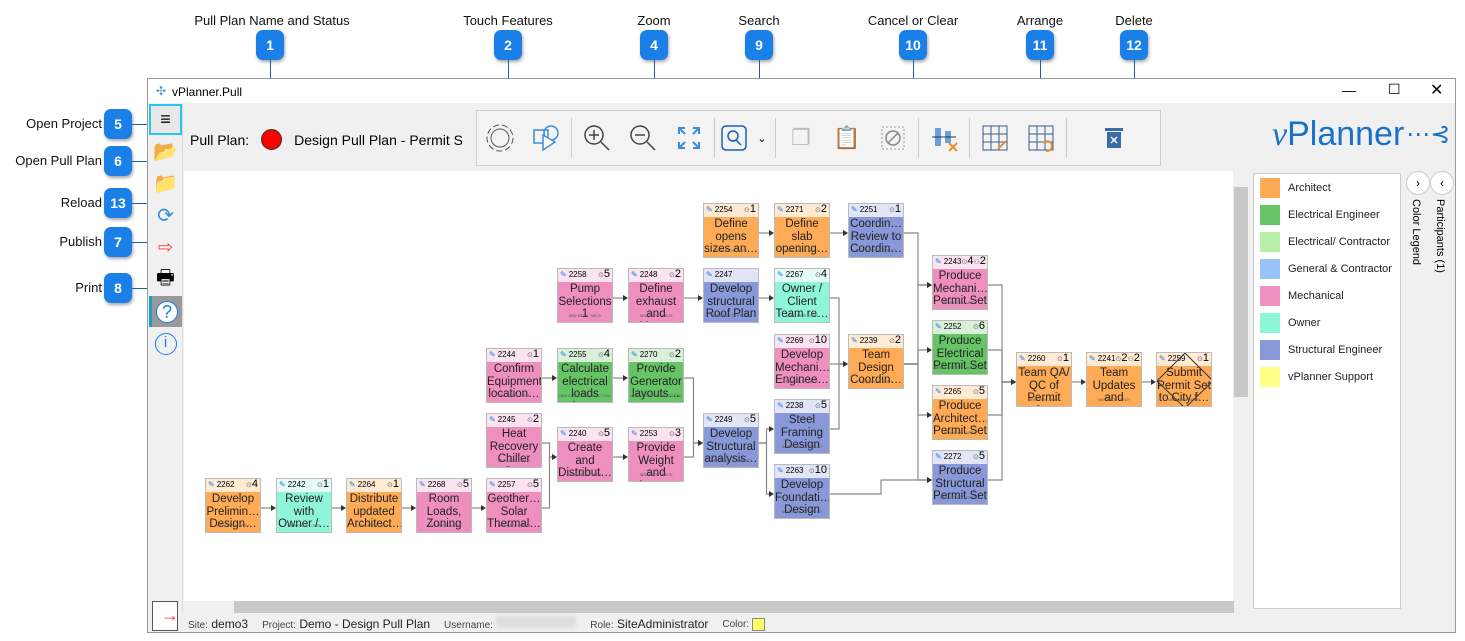 The width and height of the screenshot is (1465, 641). I want to click on maximize-button: ☐, so click(1394, 89).